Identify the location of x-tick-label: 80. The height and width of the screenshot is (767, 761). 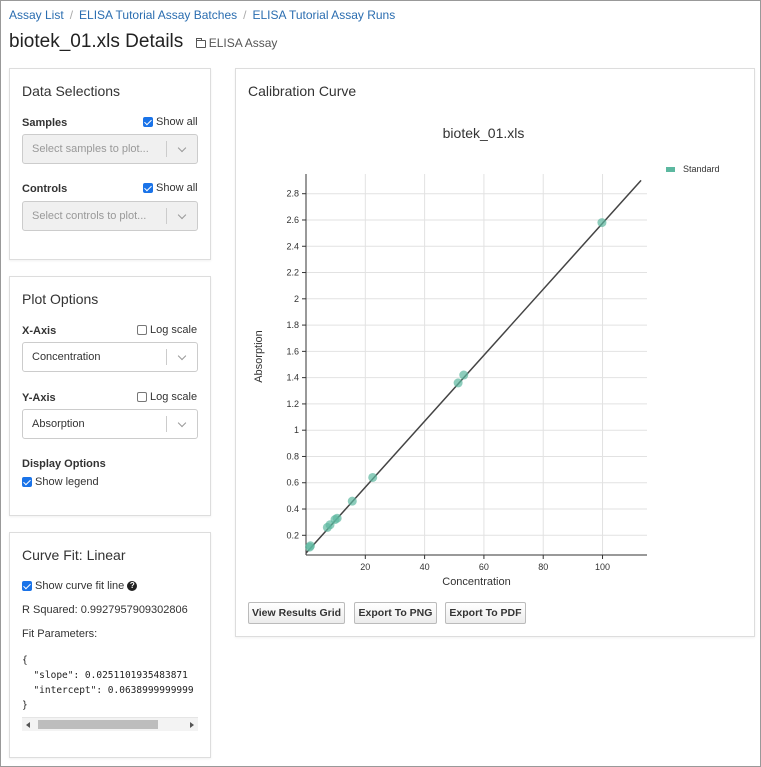
(543, 567).